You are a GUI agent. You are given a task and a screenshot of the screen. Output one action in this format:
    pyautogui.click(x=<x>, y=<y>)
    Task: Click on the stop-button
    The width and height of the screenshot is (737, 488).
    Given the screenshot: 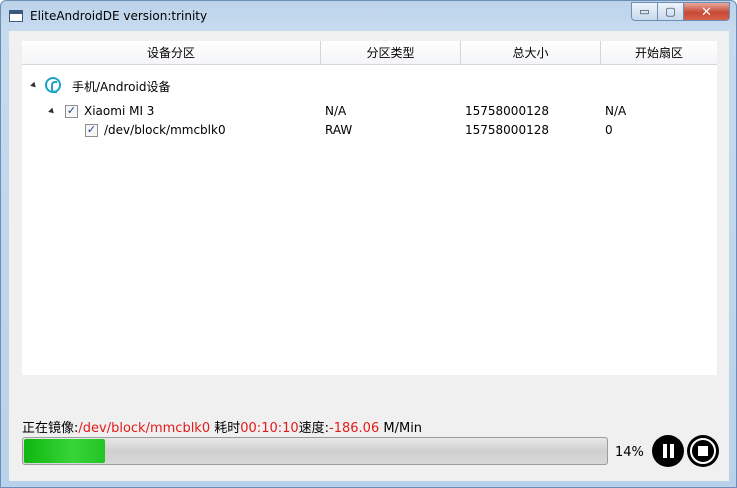 What is the action you would take?
    pyautogui.click(x=703, y=451)
    